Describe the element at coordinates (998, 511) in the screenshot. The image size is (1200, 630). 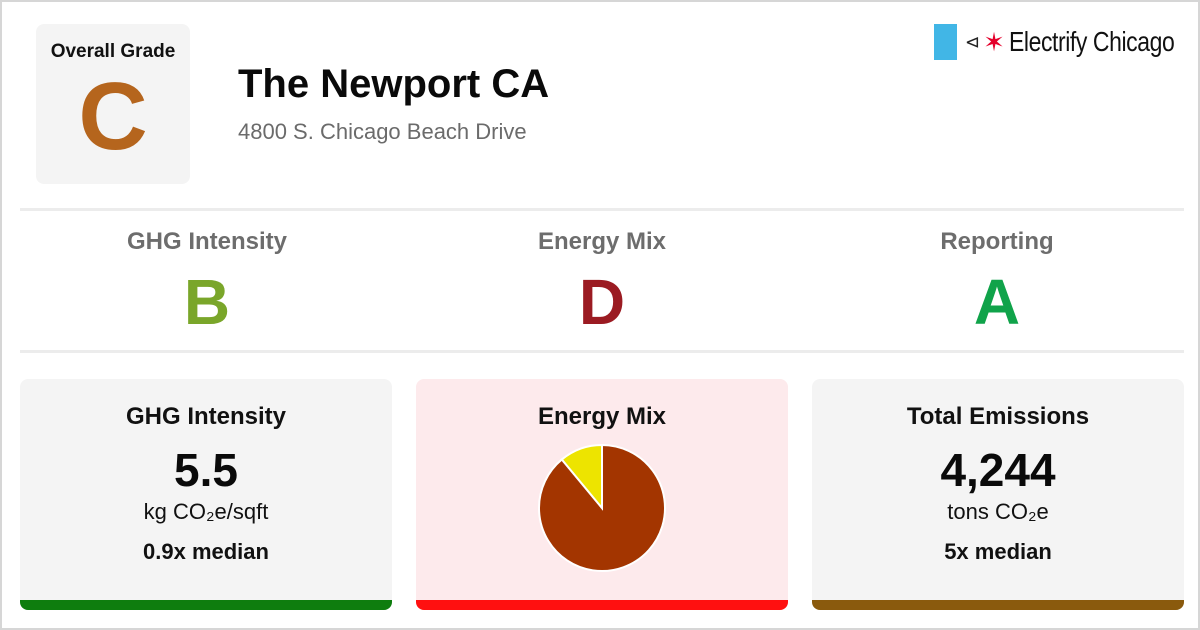
I see `total-emissions-unit: tons CO₂e` at that location.